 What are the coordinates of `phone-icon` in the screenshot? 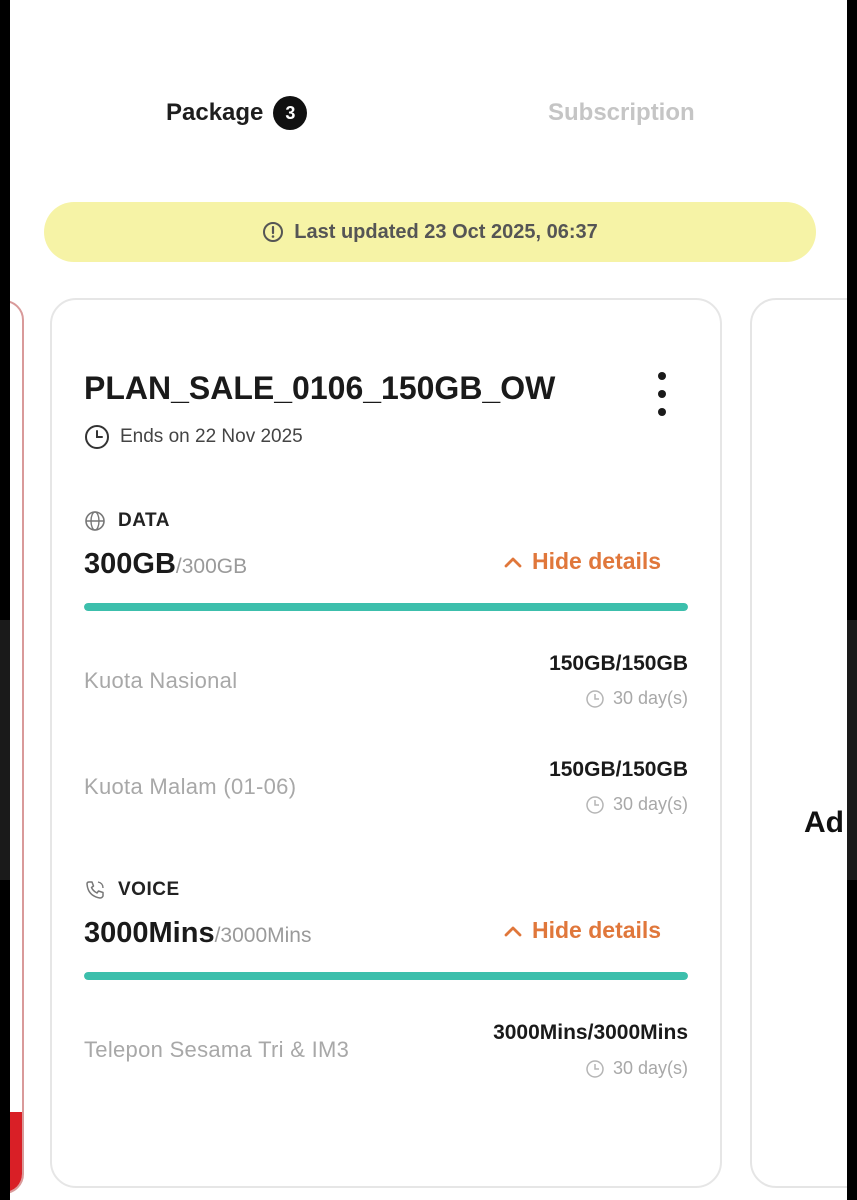 It's located at (95, 890).